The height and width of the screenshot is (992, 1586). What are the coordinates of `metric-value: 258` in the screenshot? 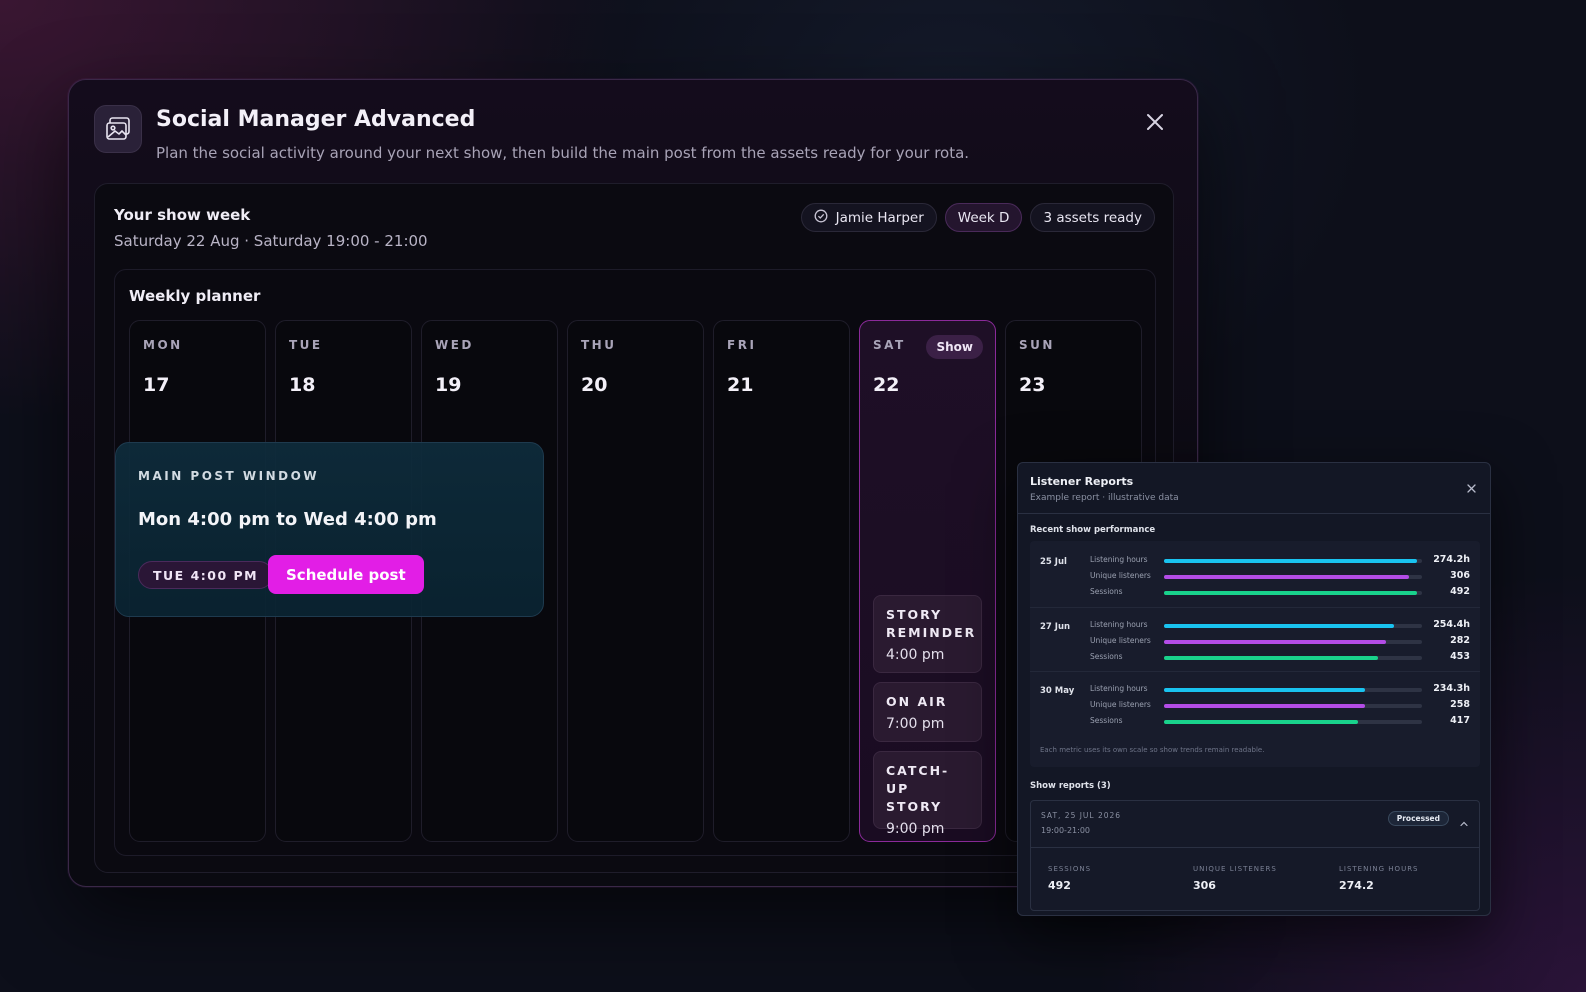 It's located at (1460, 704).